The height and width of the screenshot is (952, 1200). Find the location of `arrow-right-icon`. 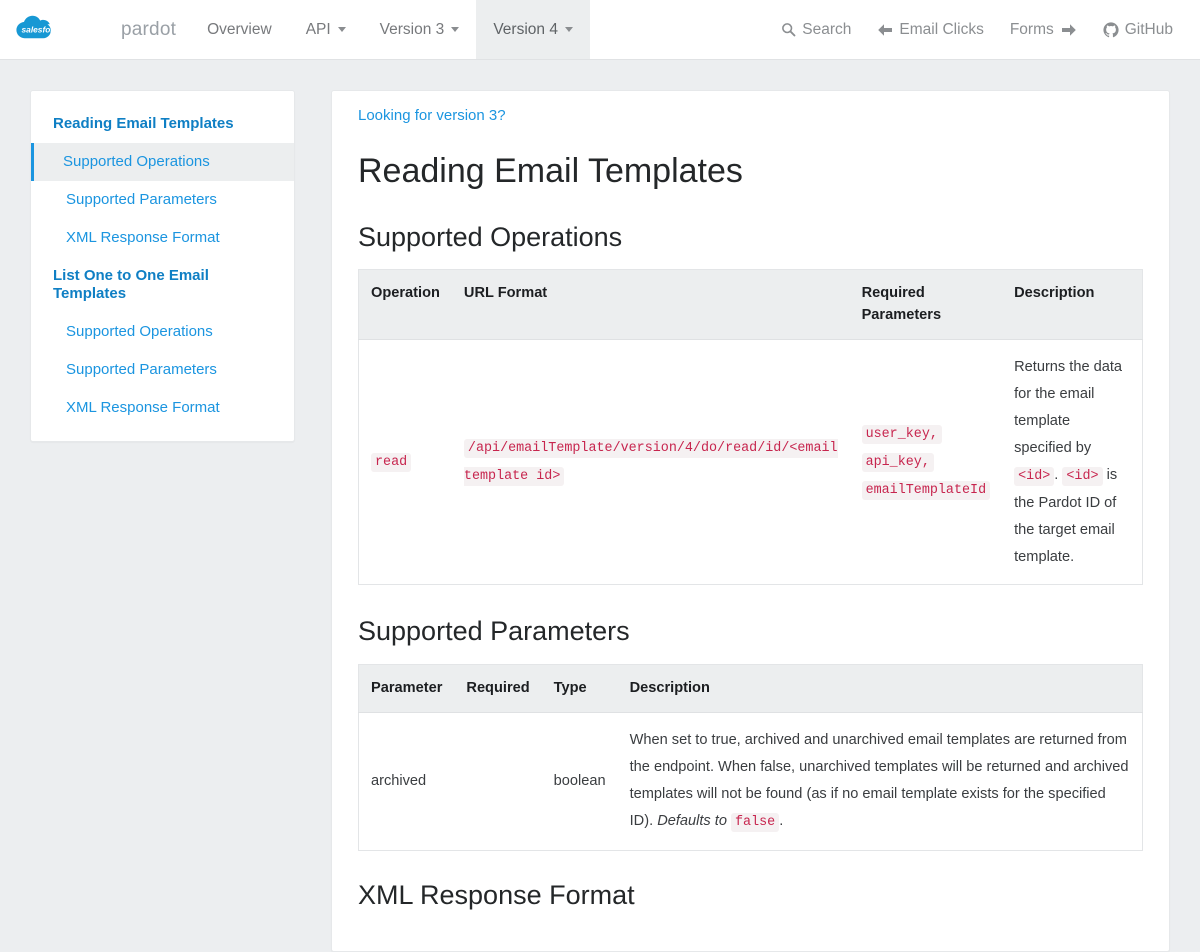

arrow-right-icon is located at coordinates (1069, 30).